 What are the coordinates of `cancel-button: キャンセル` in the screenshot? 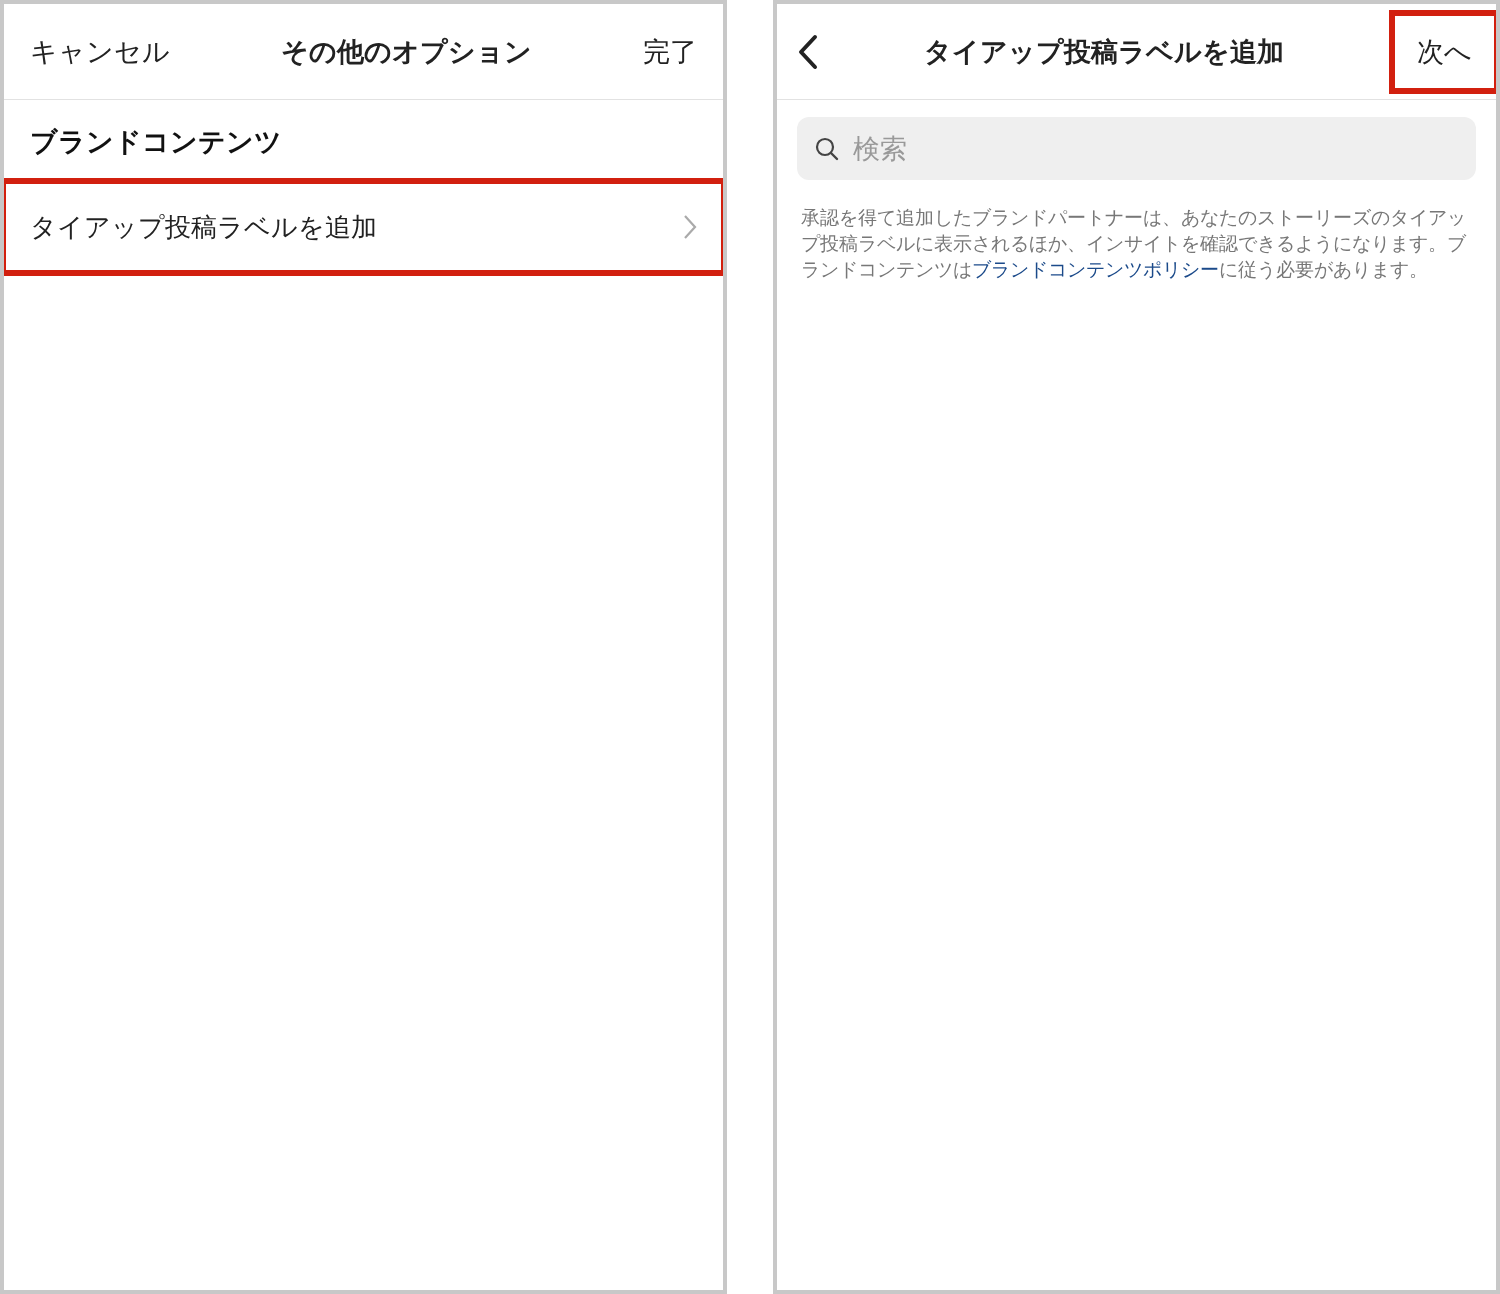 It's located at (100, 51).